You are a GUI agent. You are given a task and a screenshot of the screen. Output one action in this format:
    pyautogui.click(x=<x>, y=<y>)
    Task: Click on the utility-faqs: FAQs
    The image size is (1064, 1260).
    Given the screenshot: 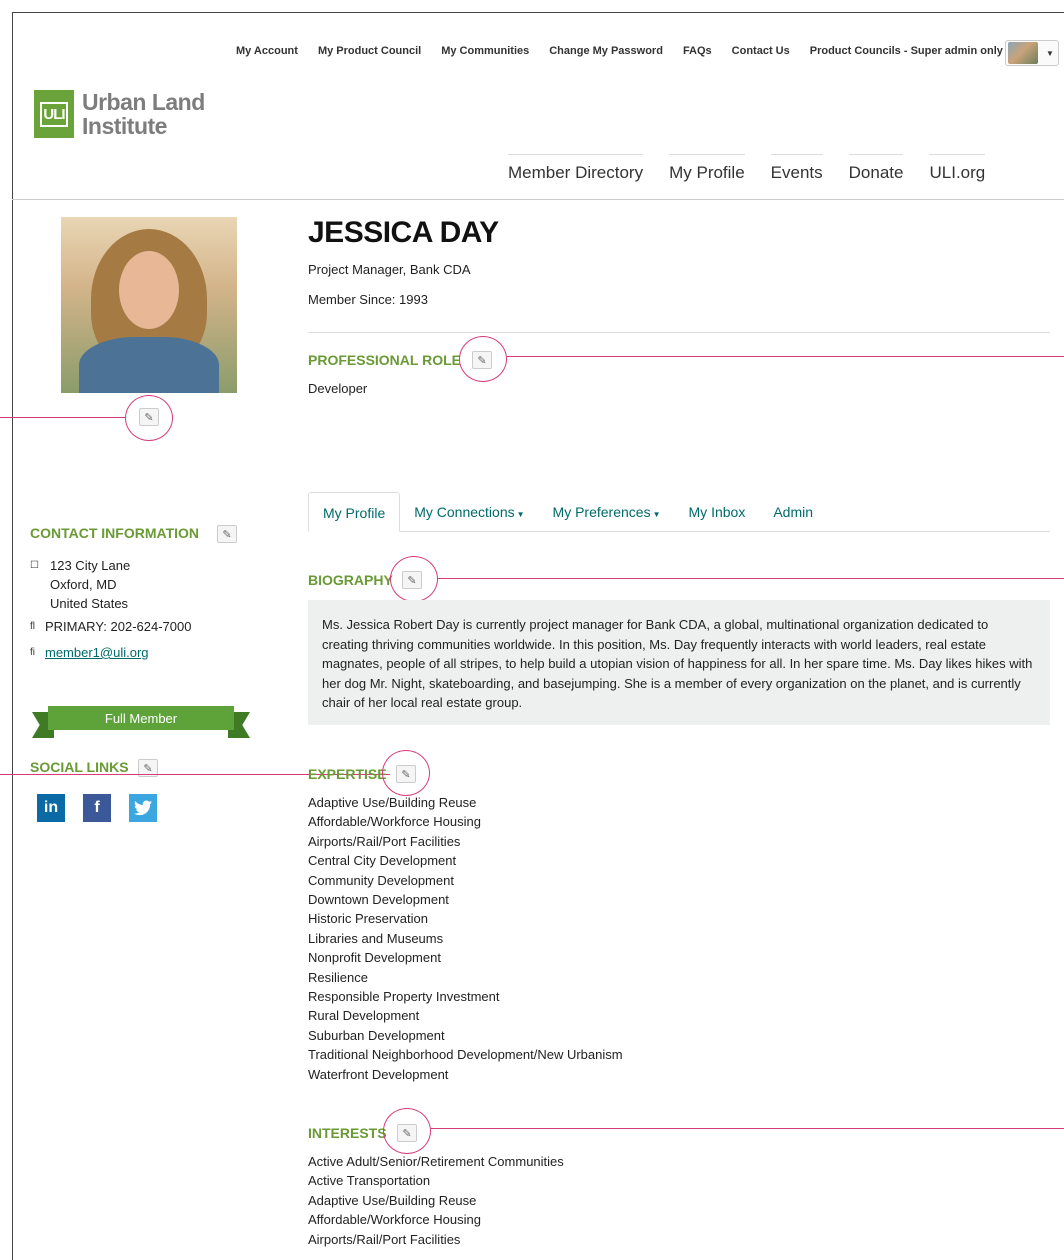 What is the action you would take?
    pyautogui.click(x=697, y=51)
    